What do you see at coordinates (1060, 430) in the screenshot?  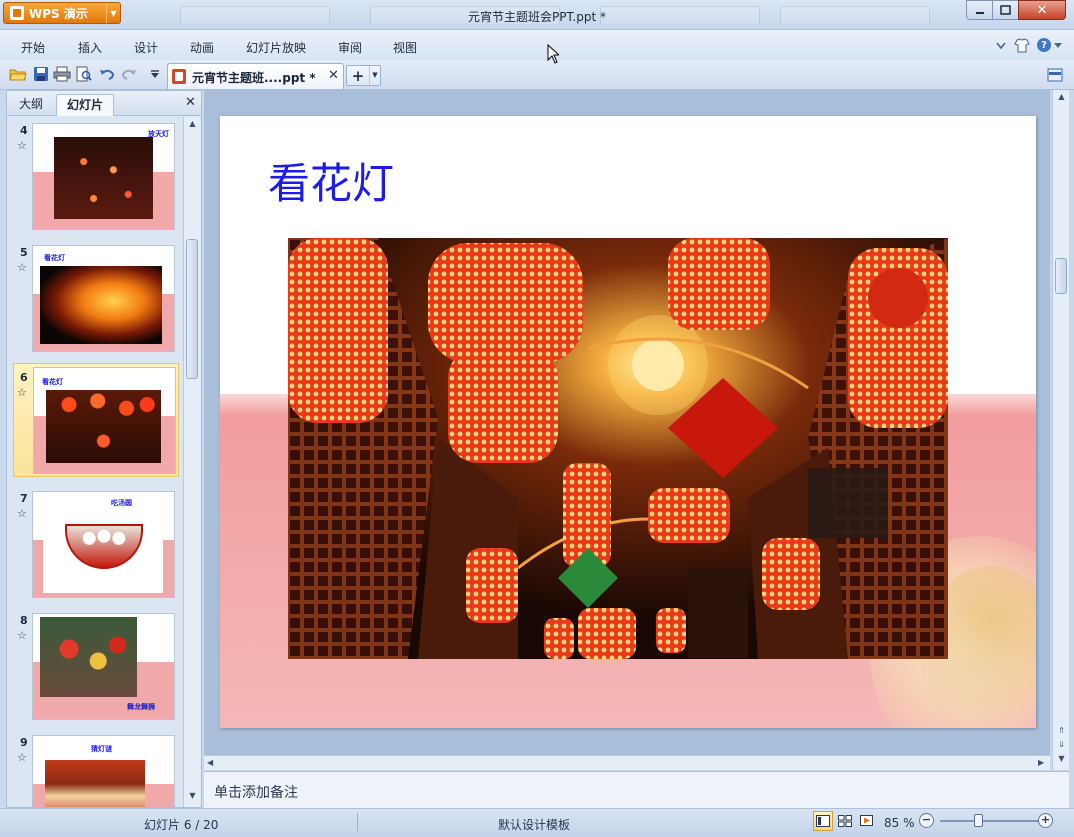 I see `slide-scrollbar: ▲ ⇑ ⇓ ▼` at bounding box center [1060, 430].